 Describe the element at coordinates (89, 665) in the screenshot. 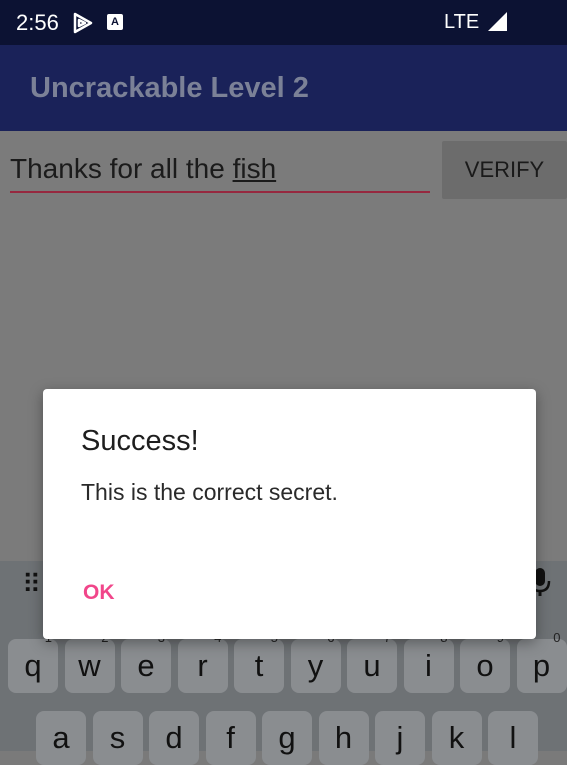

I see `key-label: w` at that location.